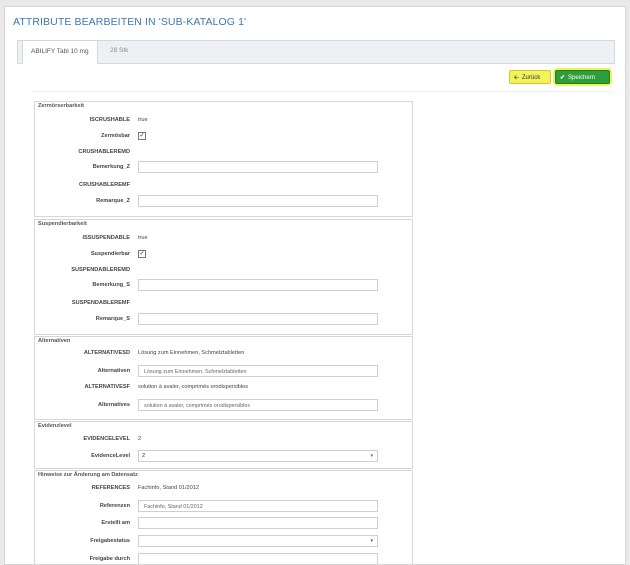 This screenshot has width=630, height=565. I want to click on field-label: Freigabestatus, so click(110, 541).